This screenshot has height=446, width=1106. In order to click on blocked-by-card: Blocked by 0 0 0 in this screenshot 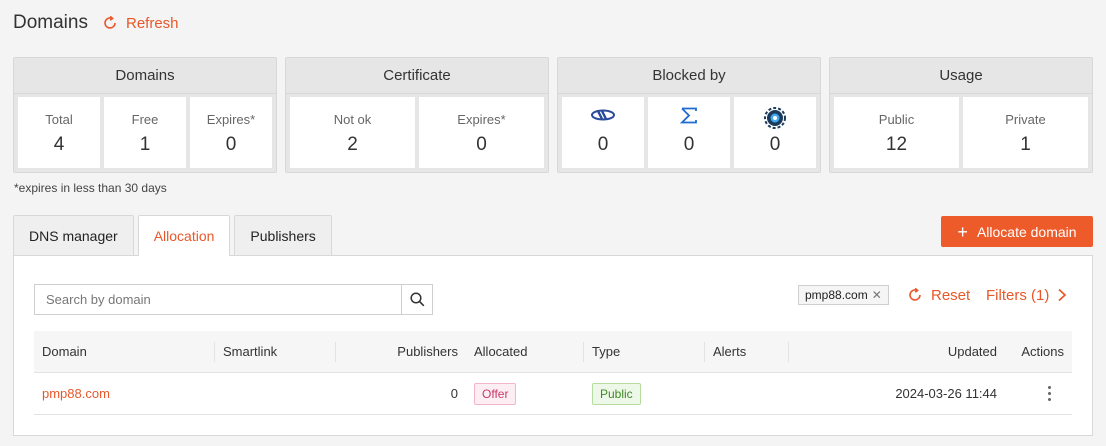, I will do `click(689, 115)`.